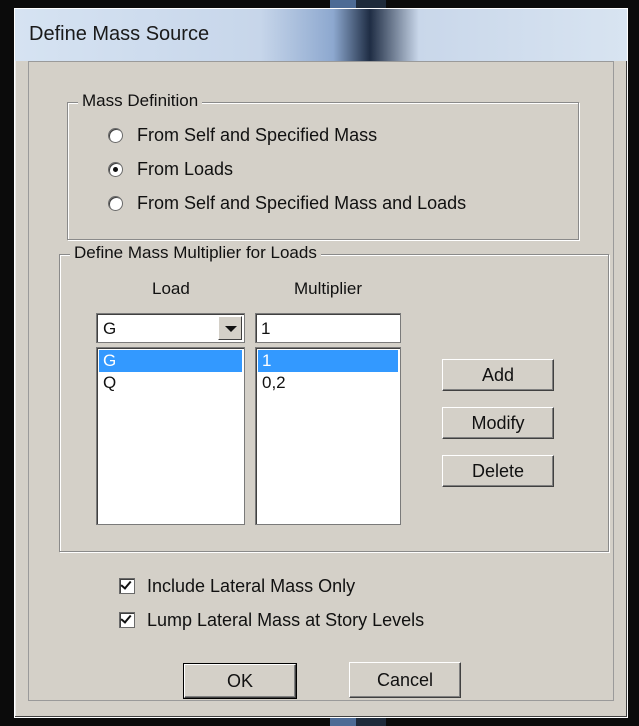  What do you see at coordinates (302, 202) in the screenshot?
I see `radio-label: From Self and Specified Mass and Loads` at bounding box center [302, 202].